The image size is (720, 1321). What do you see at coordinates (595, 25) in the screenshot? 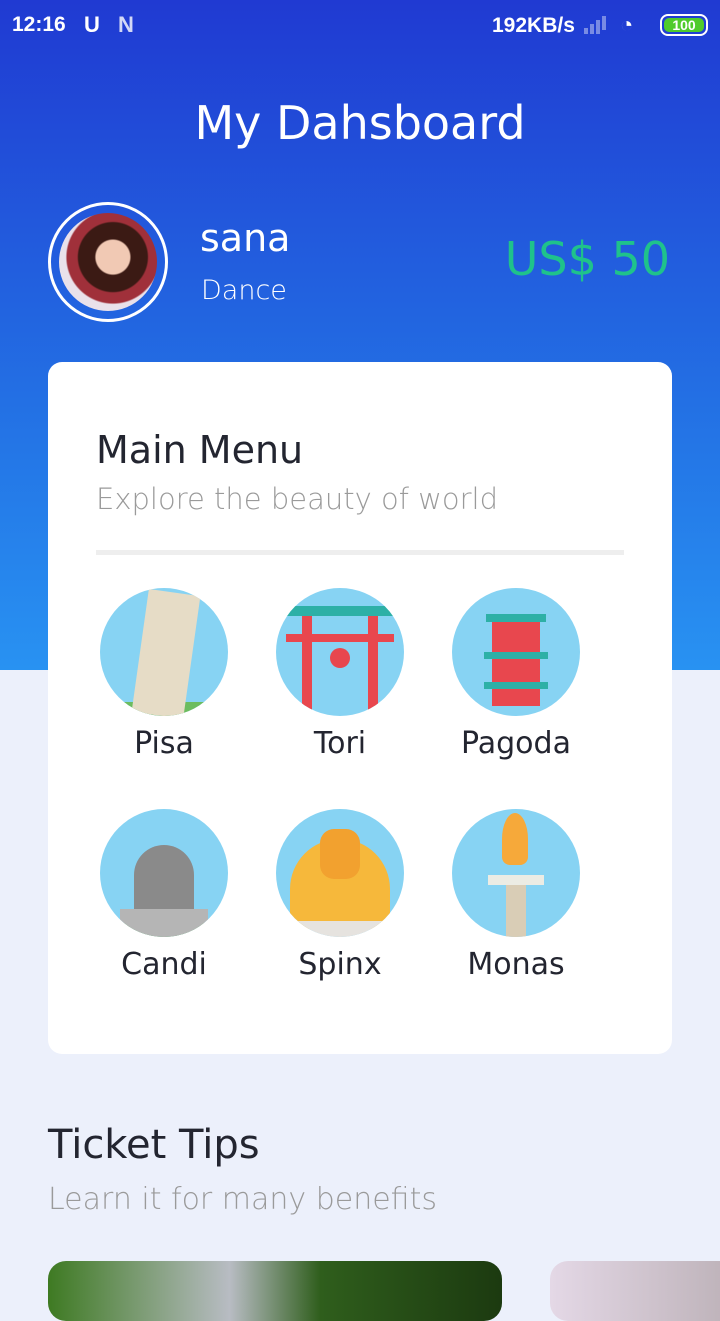
I see `signal-icon` at bounding box center [595, 25].